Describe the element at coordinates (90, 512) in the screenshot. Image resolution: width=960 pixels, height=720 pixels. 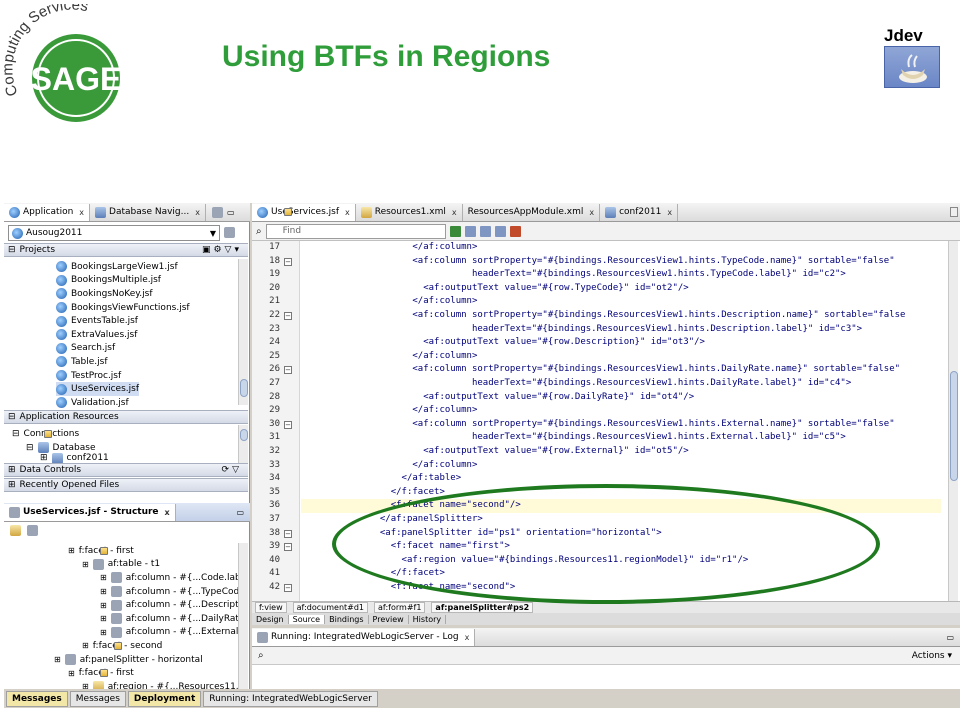
I see `tab-structure: UseServices.jsf - Structure x` at that location.